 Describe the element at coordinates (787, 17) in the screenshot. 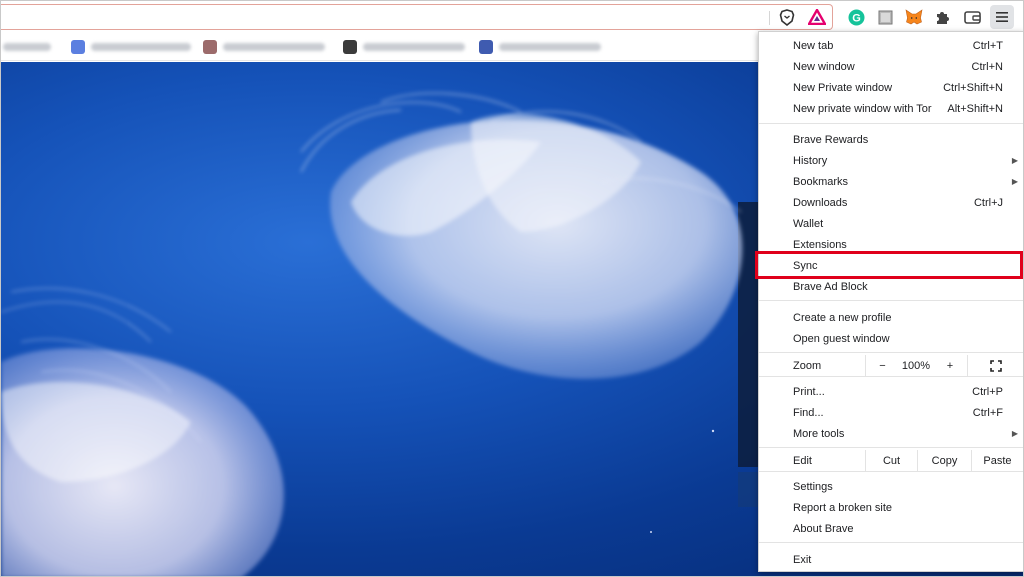

I see `brave-shields-icon` at that location.